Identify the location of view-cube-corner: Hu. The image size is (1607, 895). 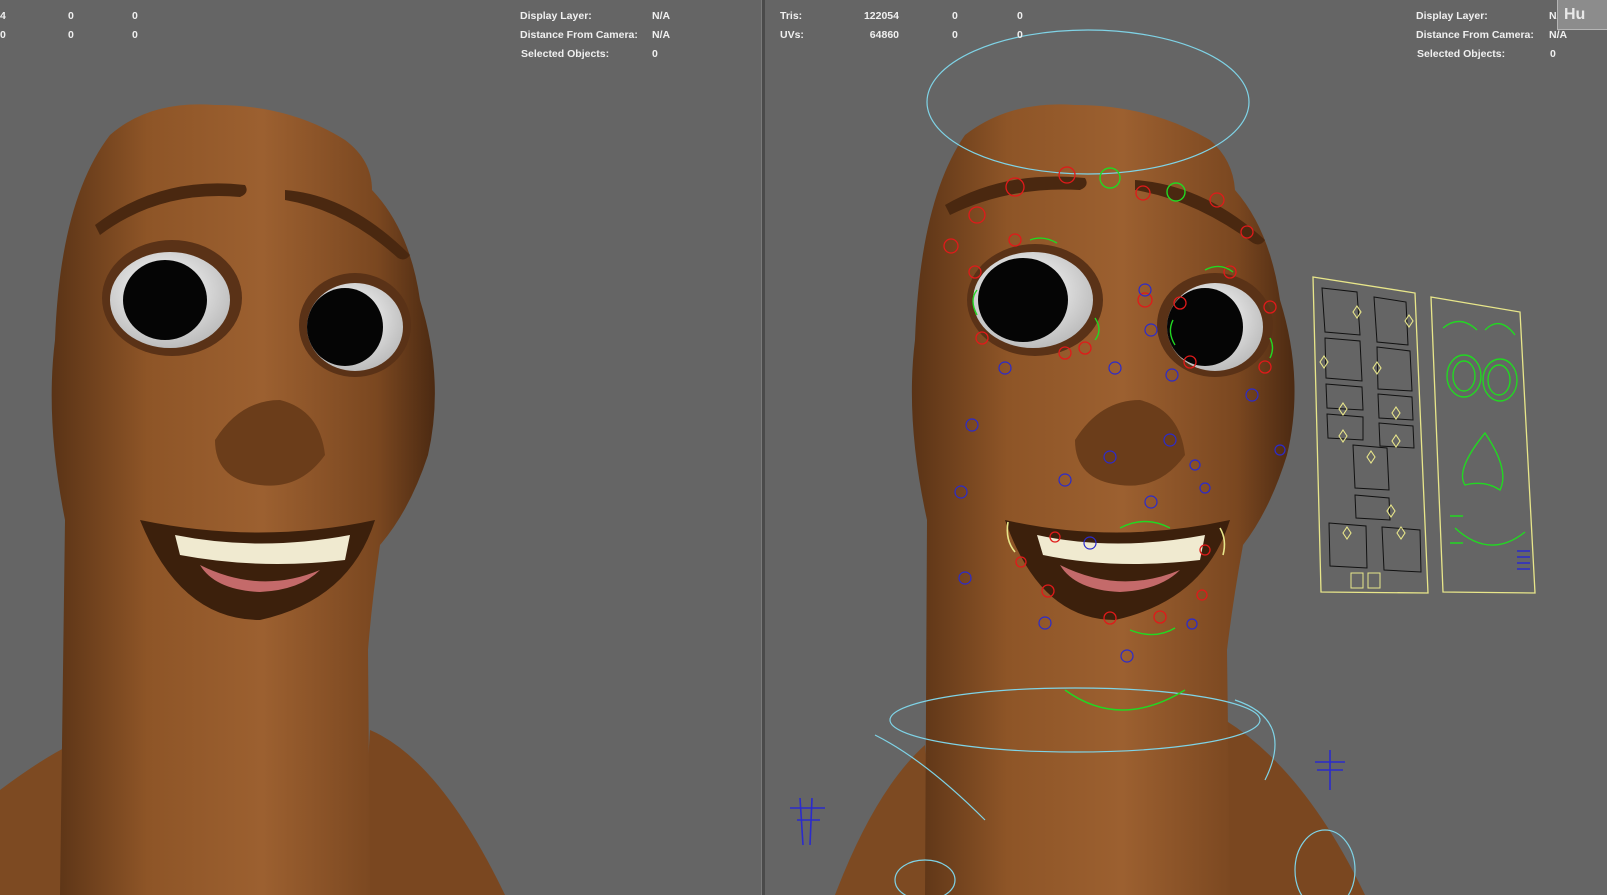
(1582, 15).